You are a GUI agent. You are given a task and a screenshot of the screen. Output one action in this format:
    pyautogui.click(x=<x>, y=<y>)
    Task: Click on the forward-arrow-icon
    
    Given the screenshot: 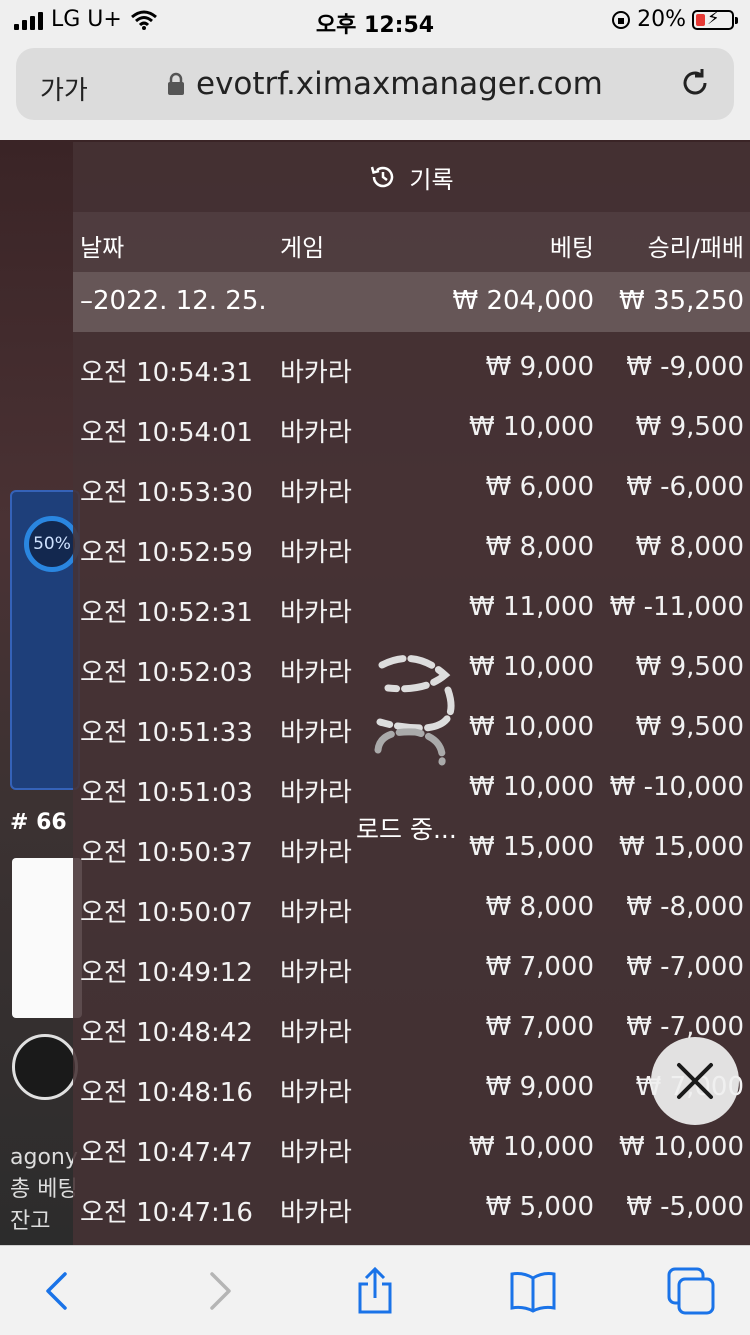 What is the action you would take?
    pyautogui.click(x=220, y=1291)
    